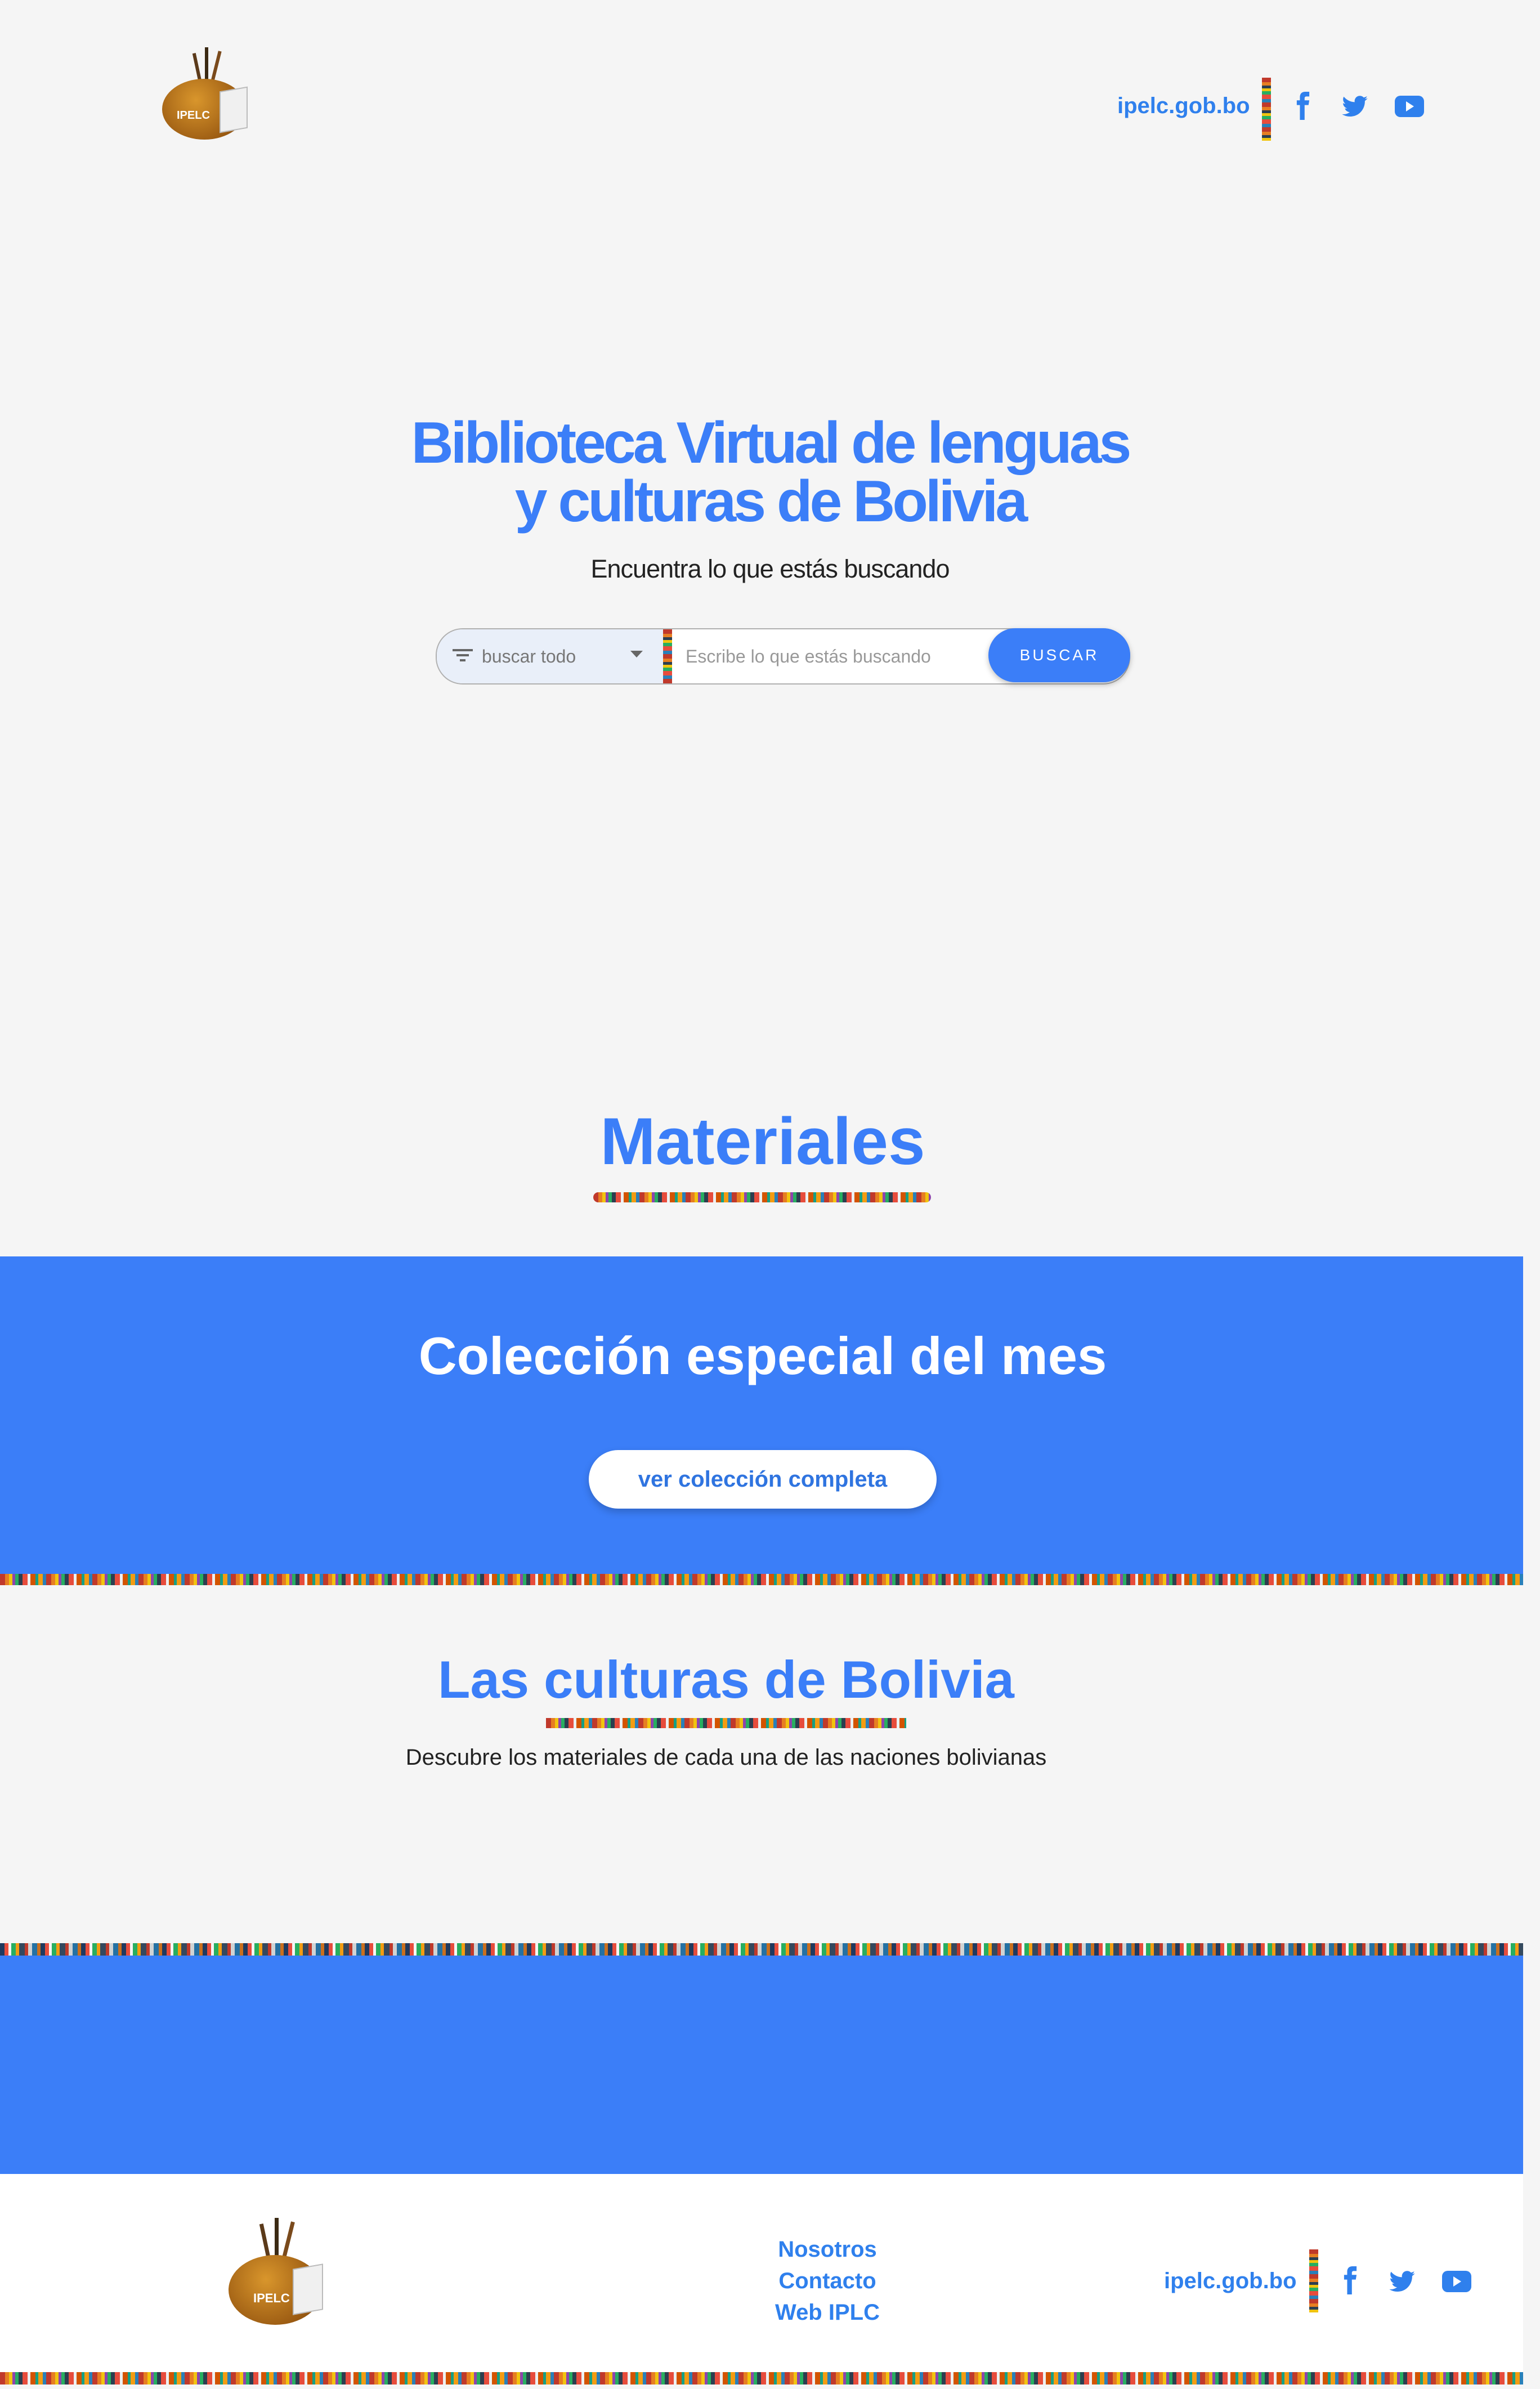 The height and width of the screenshot is (2389, 1540). Describe the element at coordinates (1409, 106) in the screenshot. I see `youtube-icon` at that location.